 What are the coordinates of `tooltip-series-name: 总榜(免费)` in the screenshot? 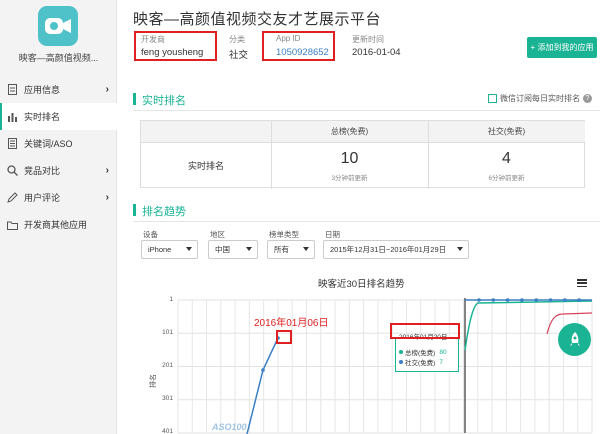 It's located at (420, 353).